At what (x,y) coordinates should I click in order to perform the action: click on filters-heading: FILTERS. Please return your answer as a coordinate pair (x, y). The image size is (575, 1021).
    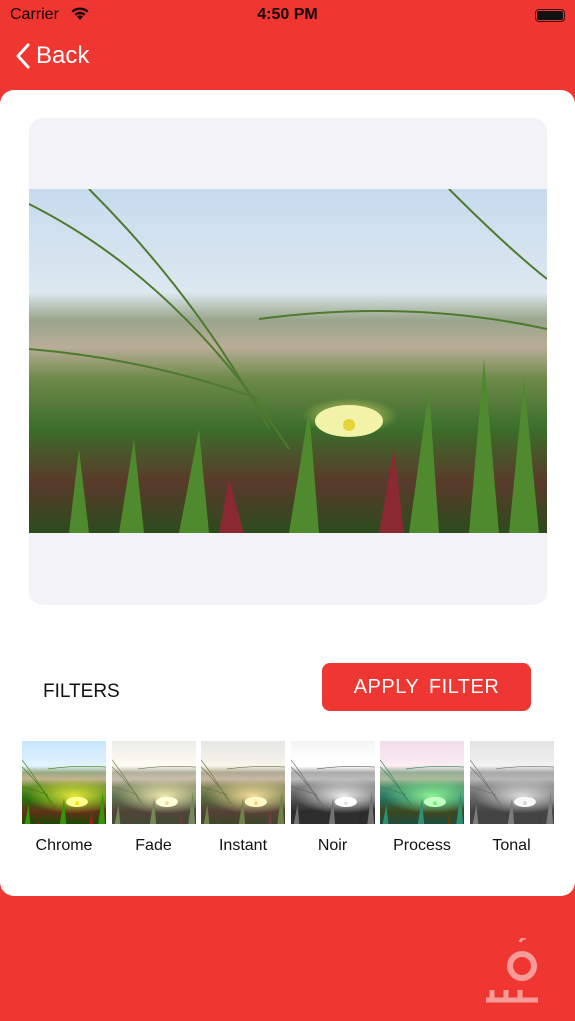
    Looking at the image, I should click on (81, 691).